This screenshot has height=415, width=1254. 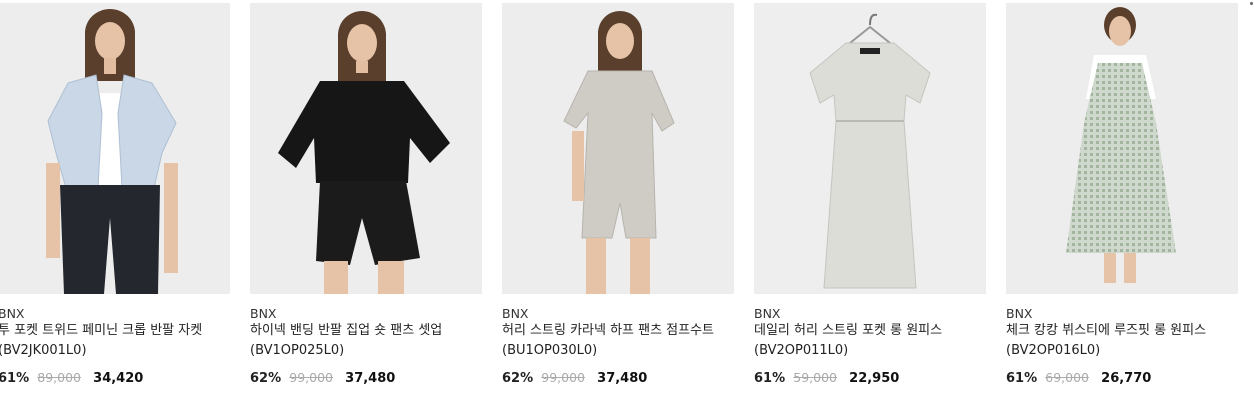 What do you see at coordinates (611, 341) in the screenshot?
I see `product-name: 허리 스트링 카라넥 하프 팬츠 점프수트 (BU1OP030L0)` at bounding box center [611, 341].